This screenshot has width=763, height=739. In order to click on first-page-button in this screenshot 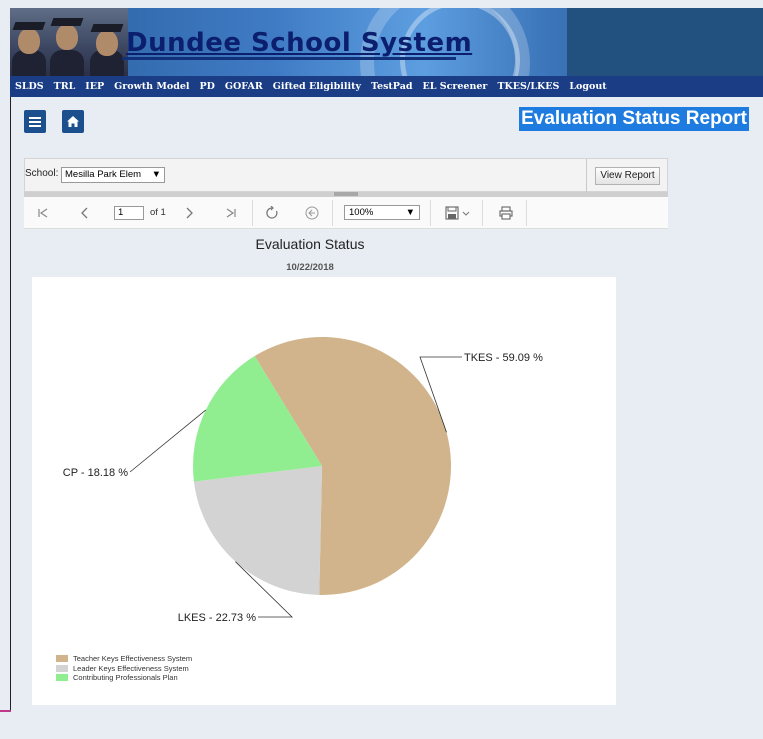, I will do `click(43, 213)`.